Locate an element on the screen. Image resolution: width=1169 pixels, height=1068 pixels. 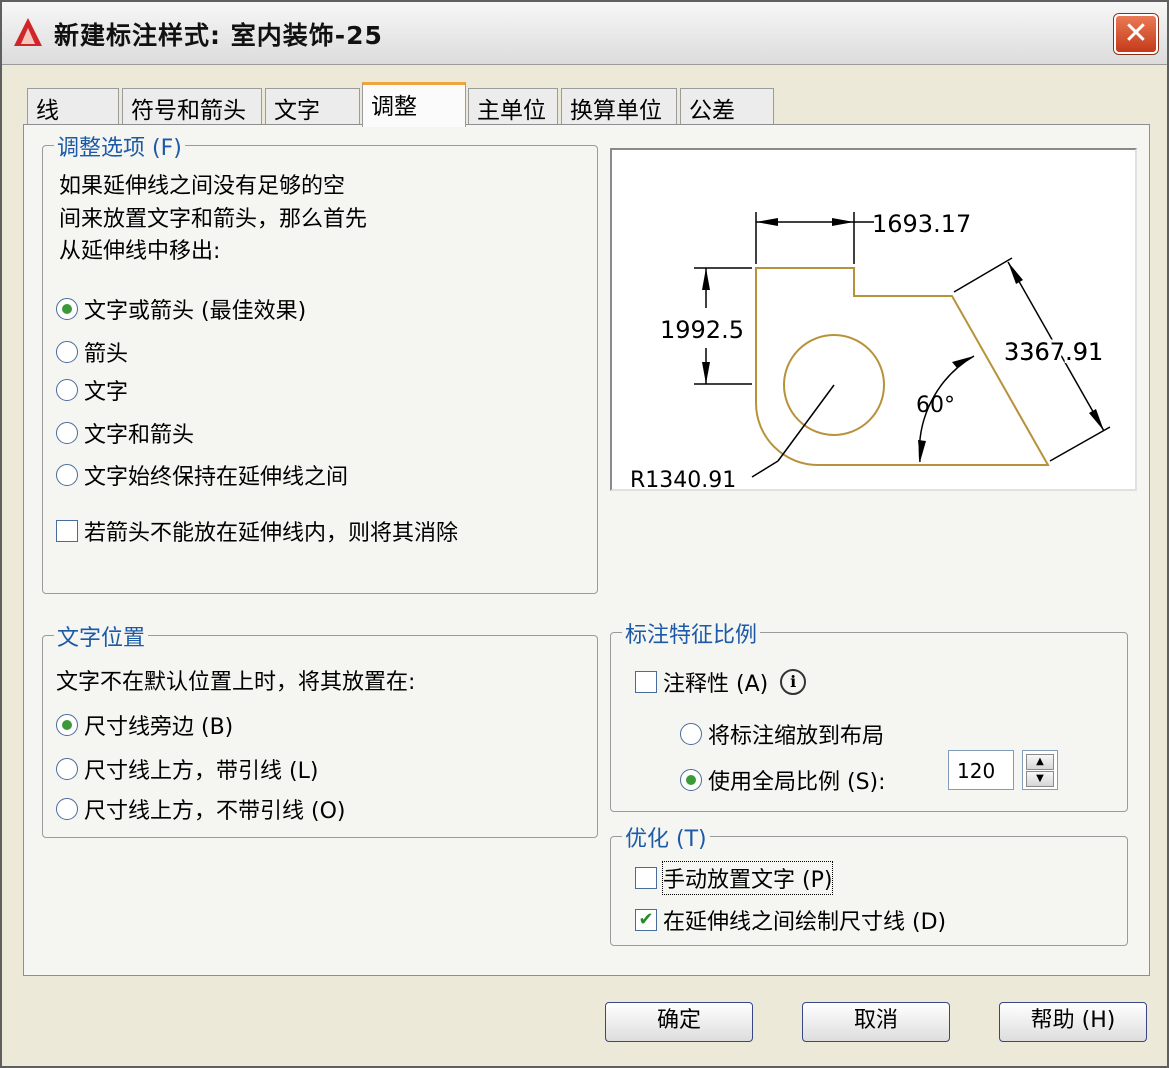
spin-down-icon: ▼ is located at coordinates (1040, 779).